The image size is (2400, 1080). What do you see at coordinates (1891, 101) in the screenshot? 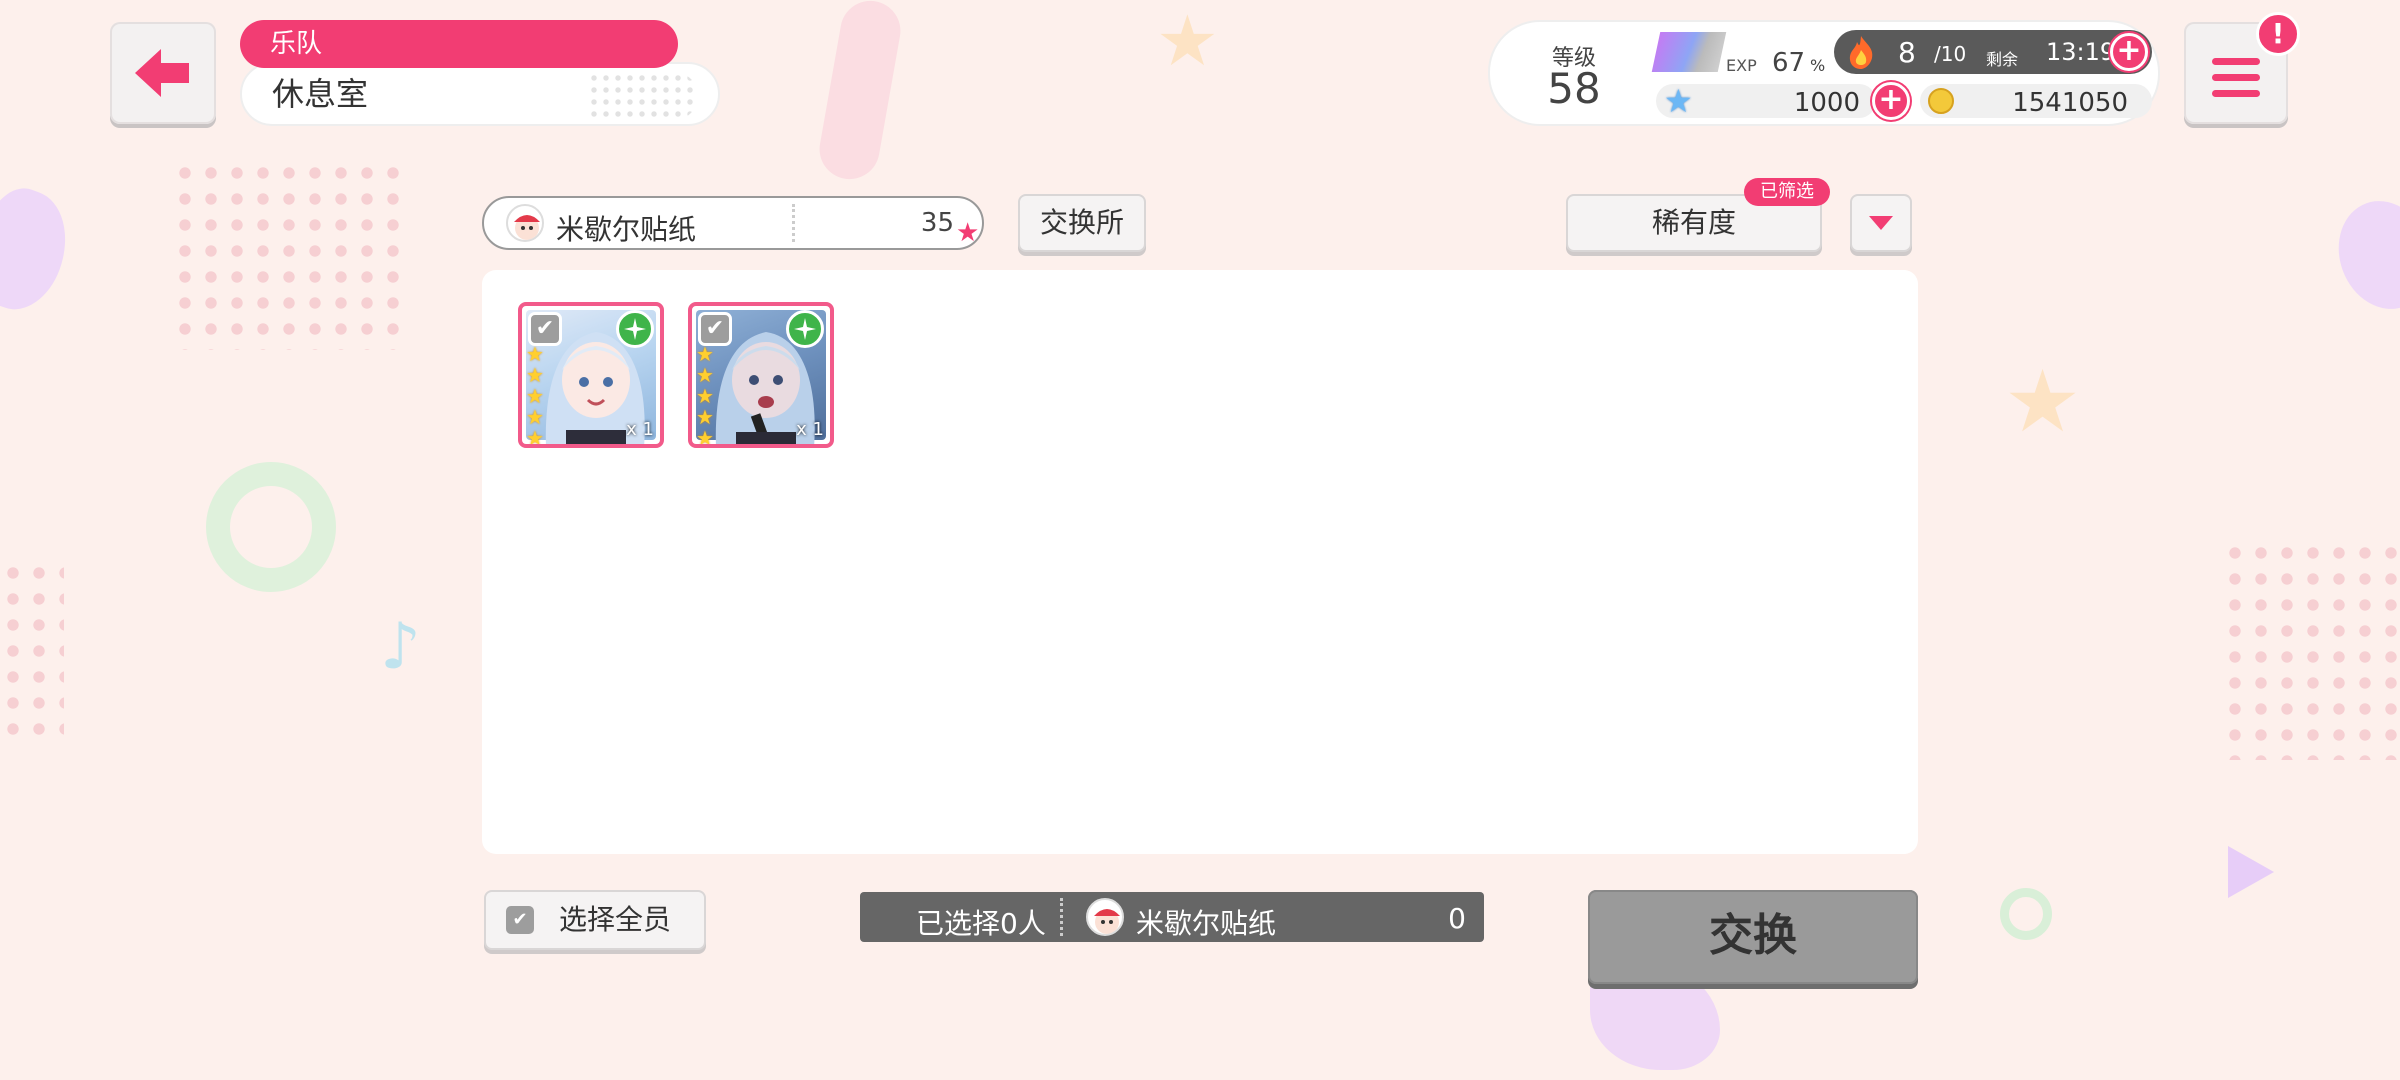
I see `star-gem-plus-button: +` at bounding box center [1891, 101].